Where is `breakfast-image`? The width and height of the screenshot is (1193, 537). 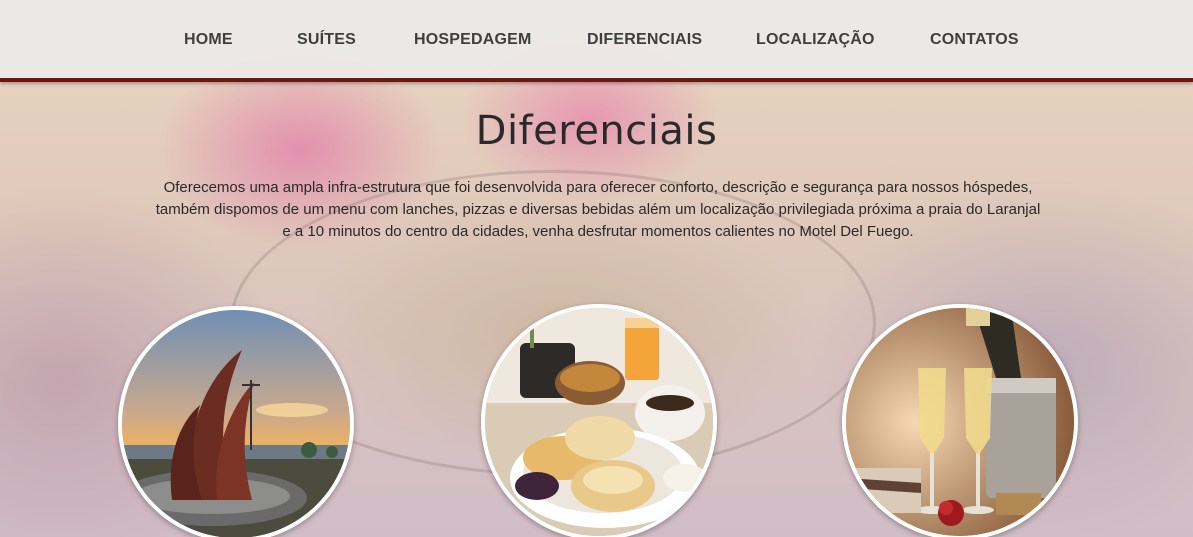
breakfast-image is located at coordinates (599, 422).